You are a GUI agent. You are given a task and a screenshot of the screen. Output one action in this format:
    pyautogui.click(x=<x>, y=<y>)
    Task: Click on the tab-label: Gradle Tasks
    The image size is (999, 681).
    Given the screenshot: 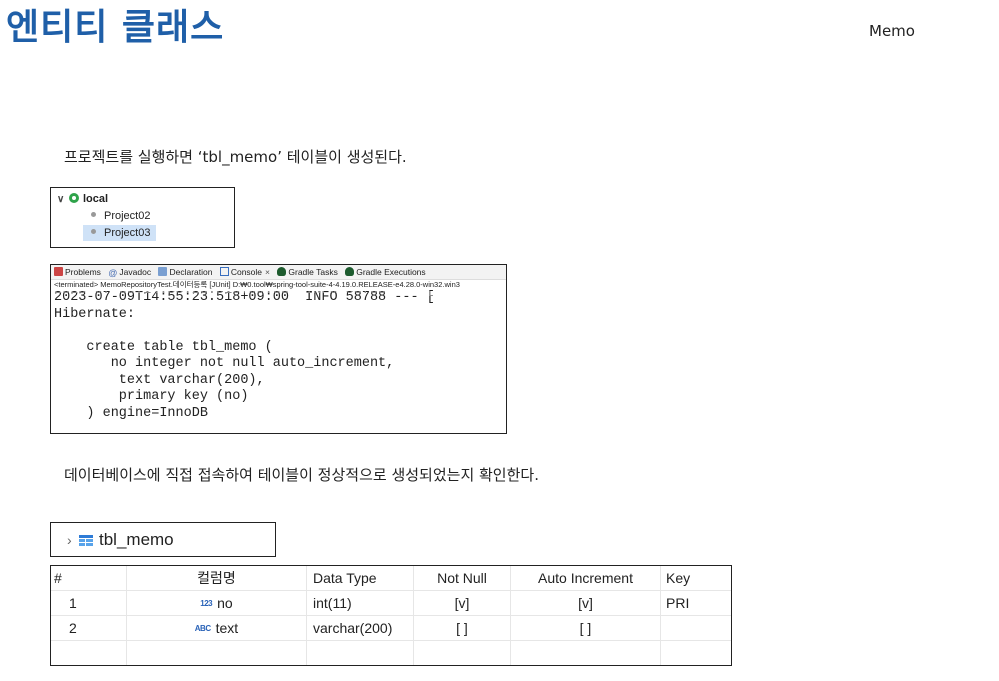 What is the action you would take?
    pyautogui.click(x=313, y=272)
    